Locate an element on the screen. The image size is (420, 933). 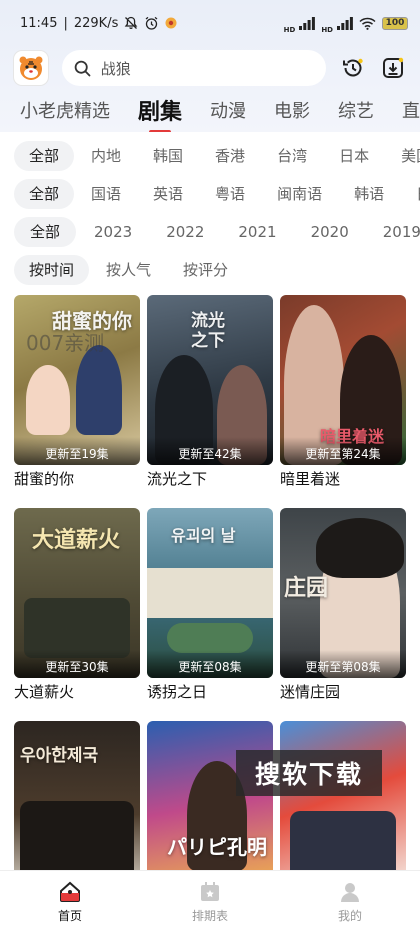
drama-card: 流光之下 更新至42集 流光之下 is located at coordinates (210, 392).